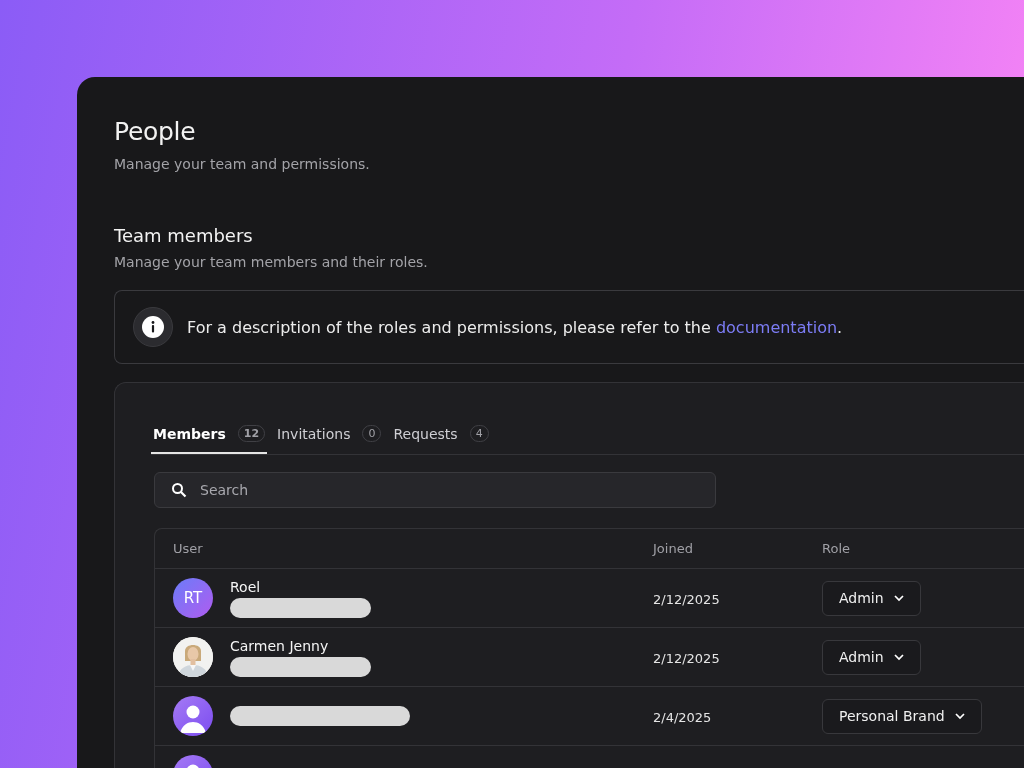 Image resolution: width=1024 pixels, height=768 pixels. I want to click on documentation-link: documentation, so click(776, 327).